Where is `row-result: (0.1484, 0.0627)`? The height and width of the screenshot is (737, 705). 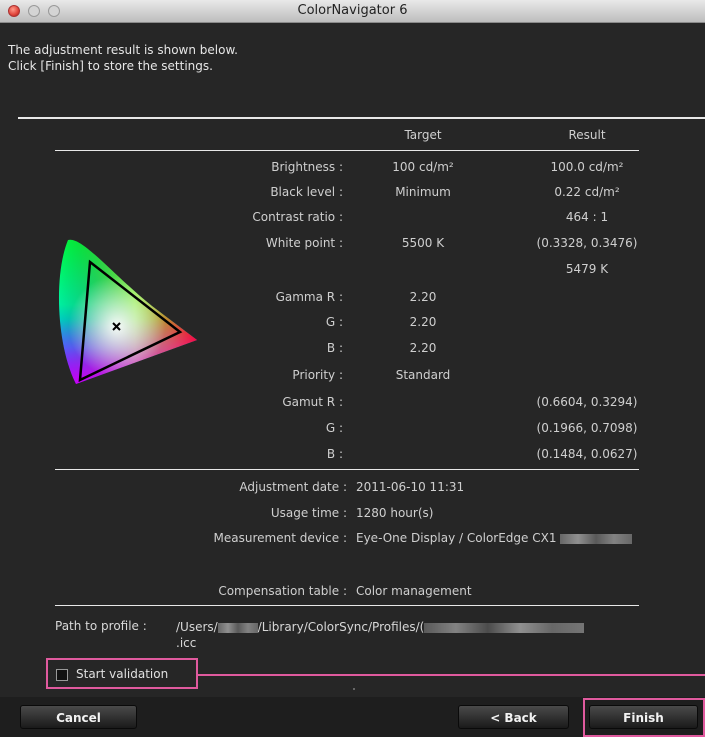
row-result: (0.1484, 0.0627) is located at coordinates (587, 454).